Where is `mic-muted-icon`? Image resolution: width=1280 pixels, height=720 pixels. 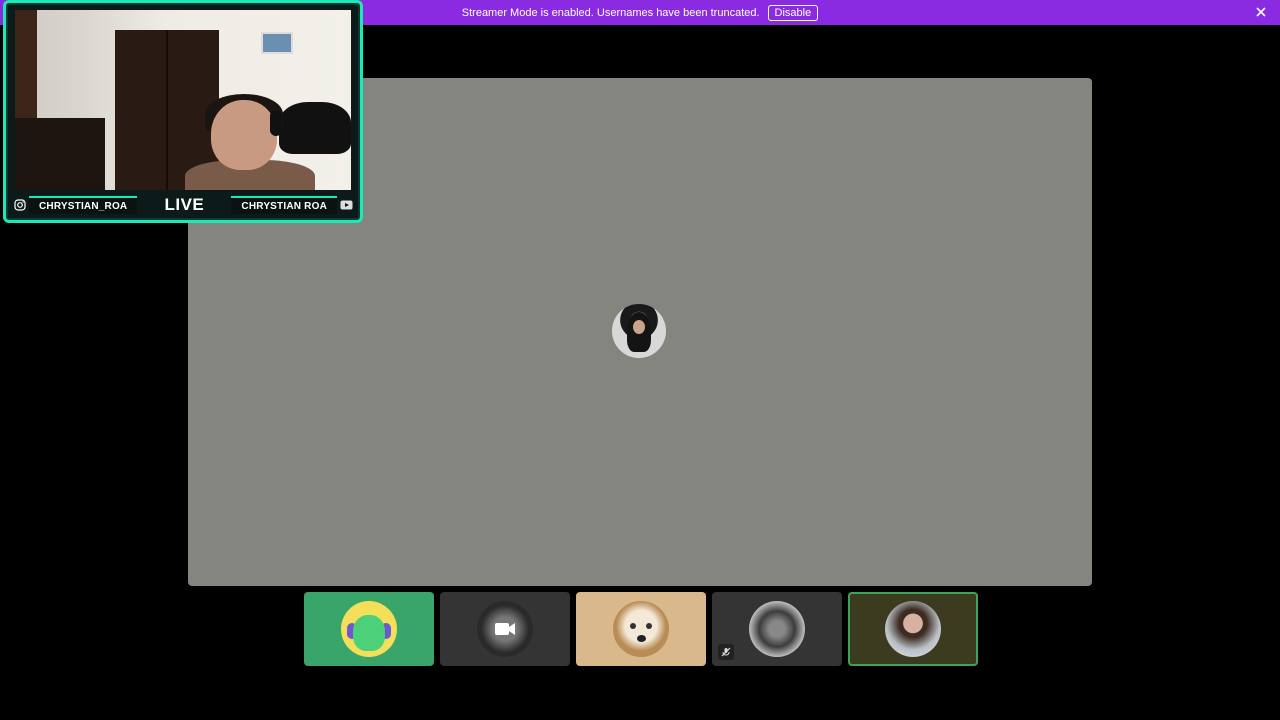
mic-muted-icon is located at coordinates (726, 652).